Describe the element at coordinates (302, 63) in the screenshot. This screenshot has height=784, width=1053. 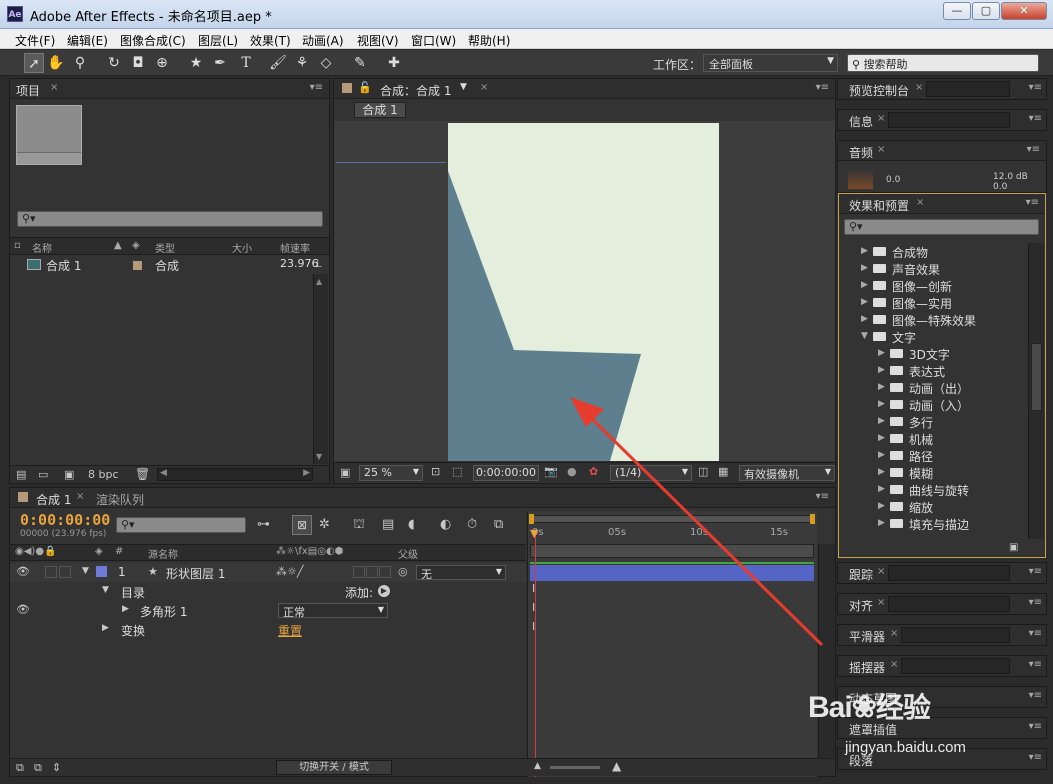
I see `clone-stamp-tool-icon: ⚘` at that location.